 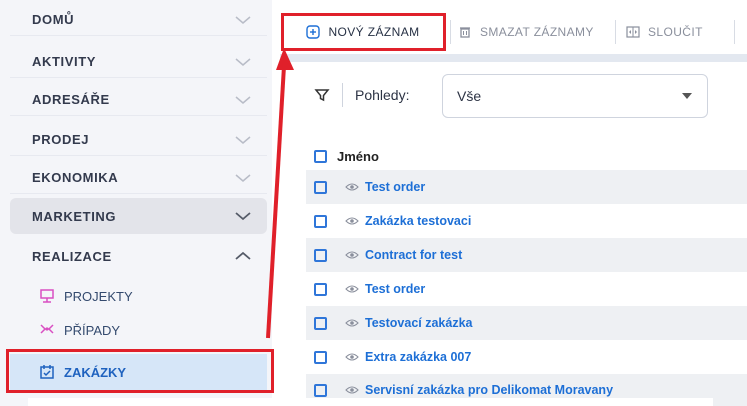 What do you see at coordinates (138, 20) in the screenshot?
I see `nav-item-domu: DOMŮ` at bounding box center [138, 20].